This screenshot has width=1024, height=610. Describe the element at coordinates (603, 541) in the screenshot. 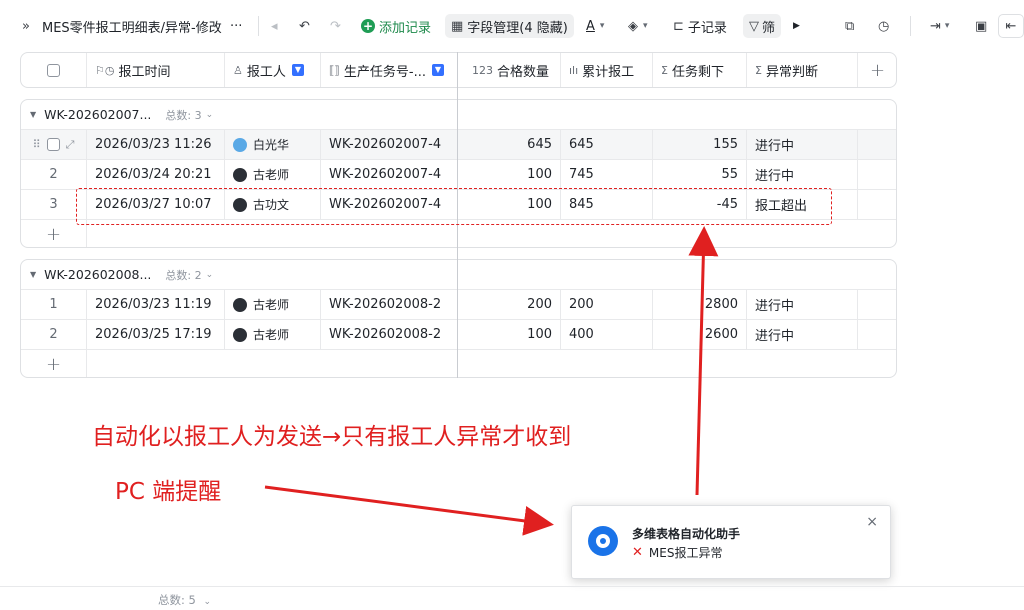

I see `assistant-logo-icon` at that location.